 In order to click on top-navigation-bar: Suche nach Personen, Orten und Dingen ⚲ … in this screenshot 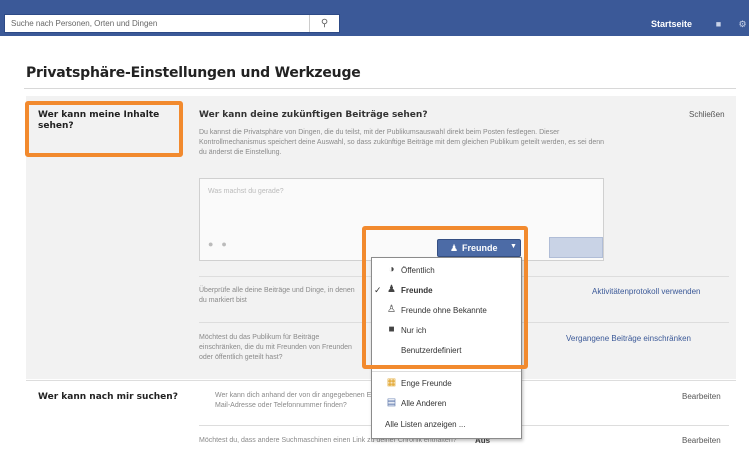, I will do `click(374, 18)`.